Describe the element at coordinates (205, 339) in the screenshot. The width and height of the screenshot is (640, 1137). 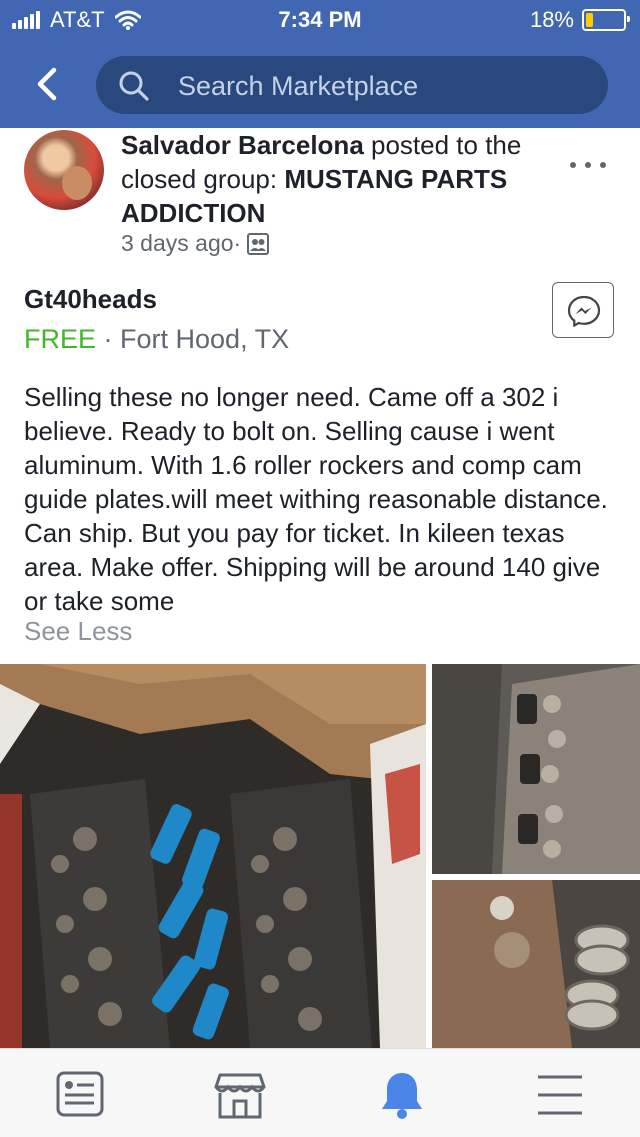
I see `listing-location: Fort Hood, TX` at that location.